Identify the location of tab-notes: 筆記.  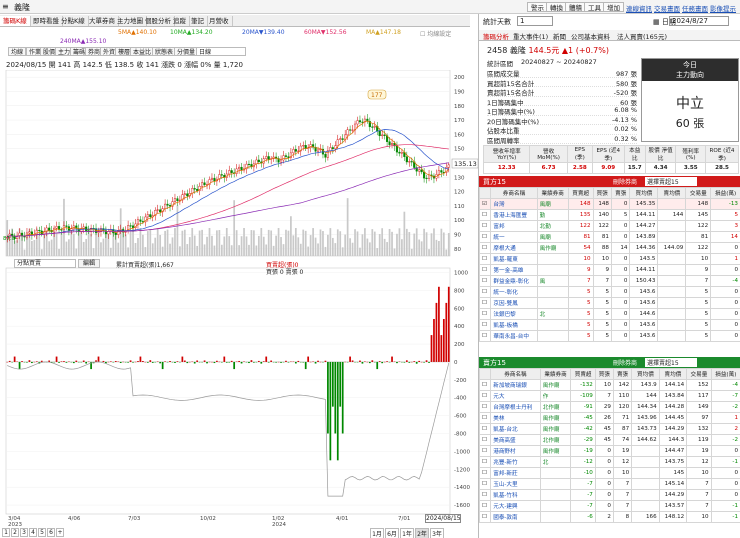
(198, 21).